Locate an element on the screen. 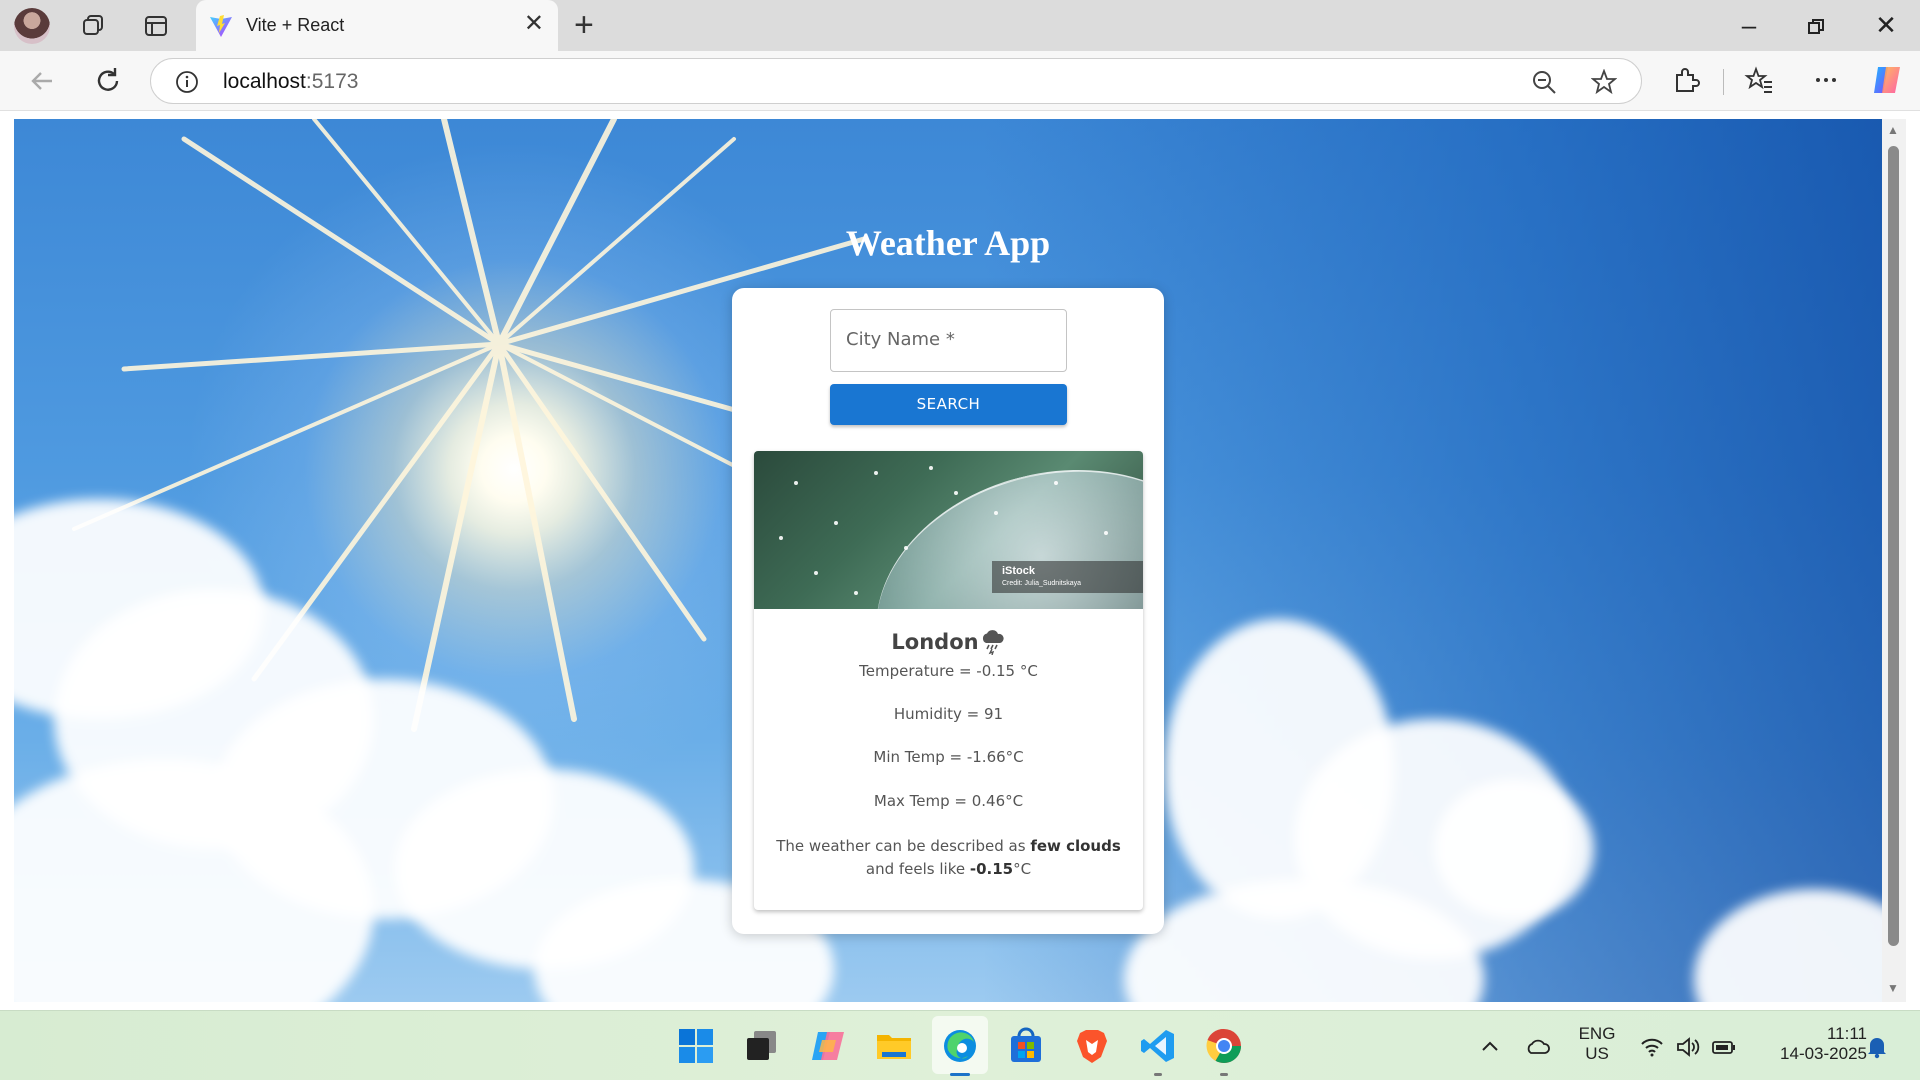 This screenshot has height=1080, width=1920. clock: 11:11 14-03-2025 is located at coordinates (1812, 1044).